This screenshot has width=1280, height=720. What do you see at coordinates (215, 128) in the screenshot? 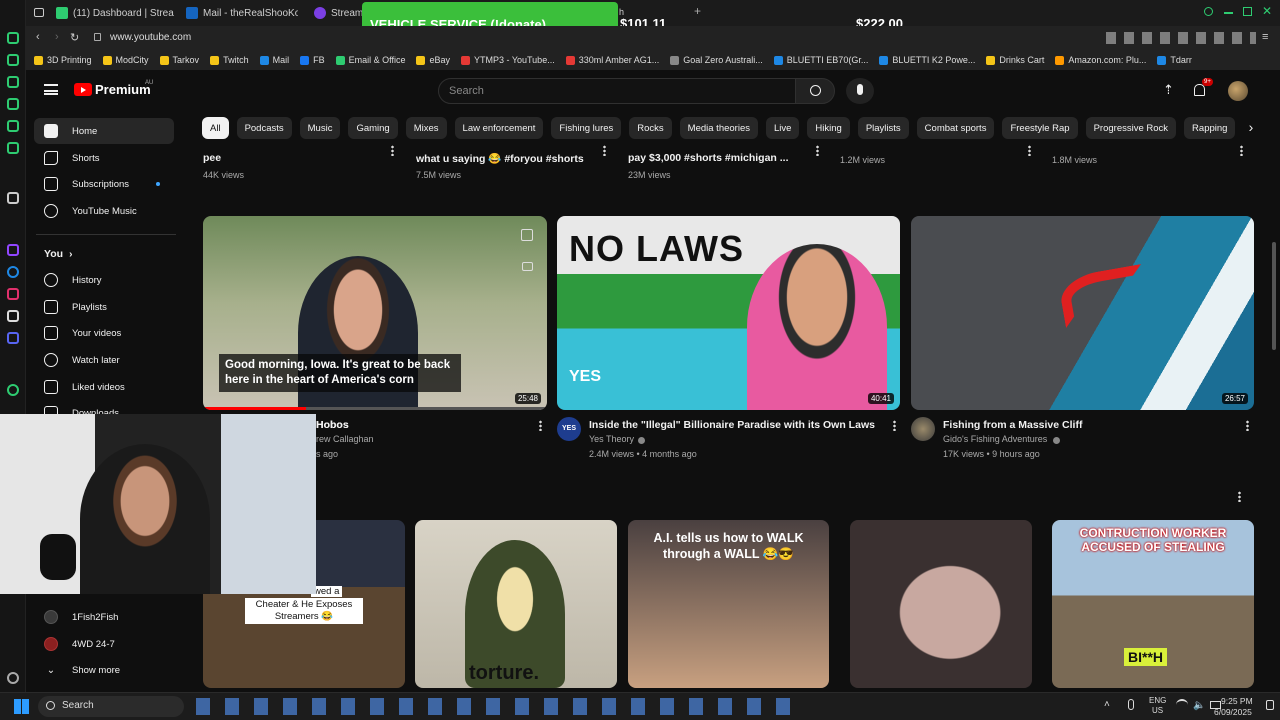
I see `chip-all: All` at bounding box center [215, 128].